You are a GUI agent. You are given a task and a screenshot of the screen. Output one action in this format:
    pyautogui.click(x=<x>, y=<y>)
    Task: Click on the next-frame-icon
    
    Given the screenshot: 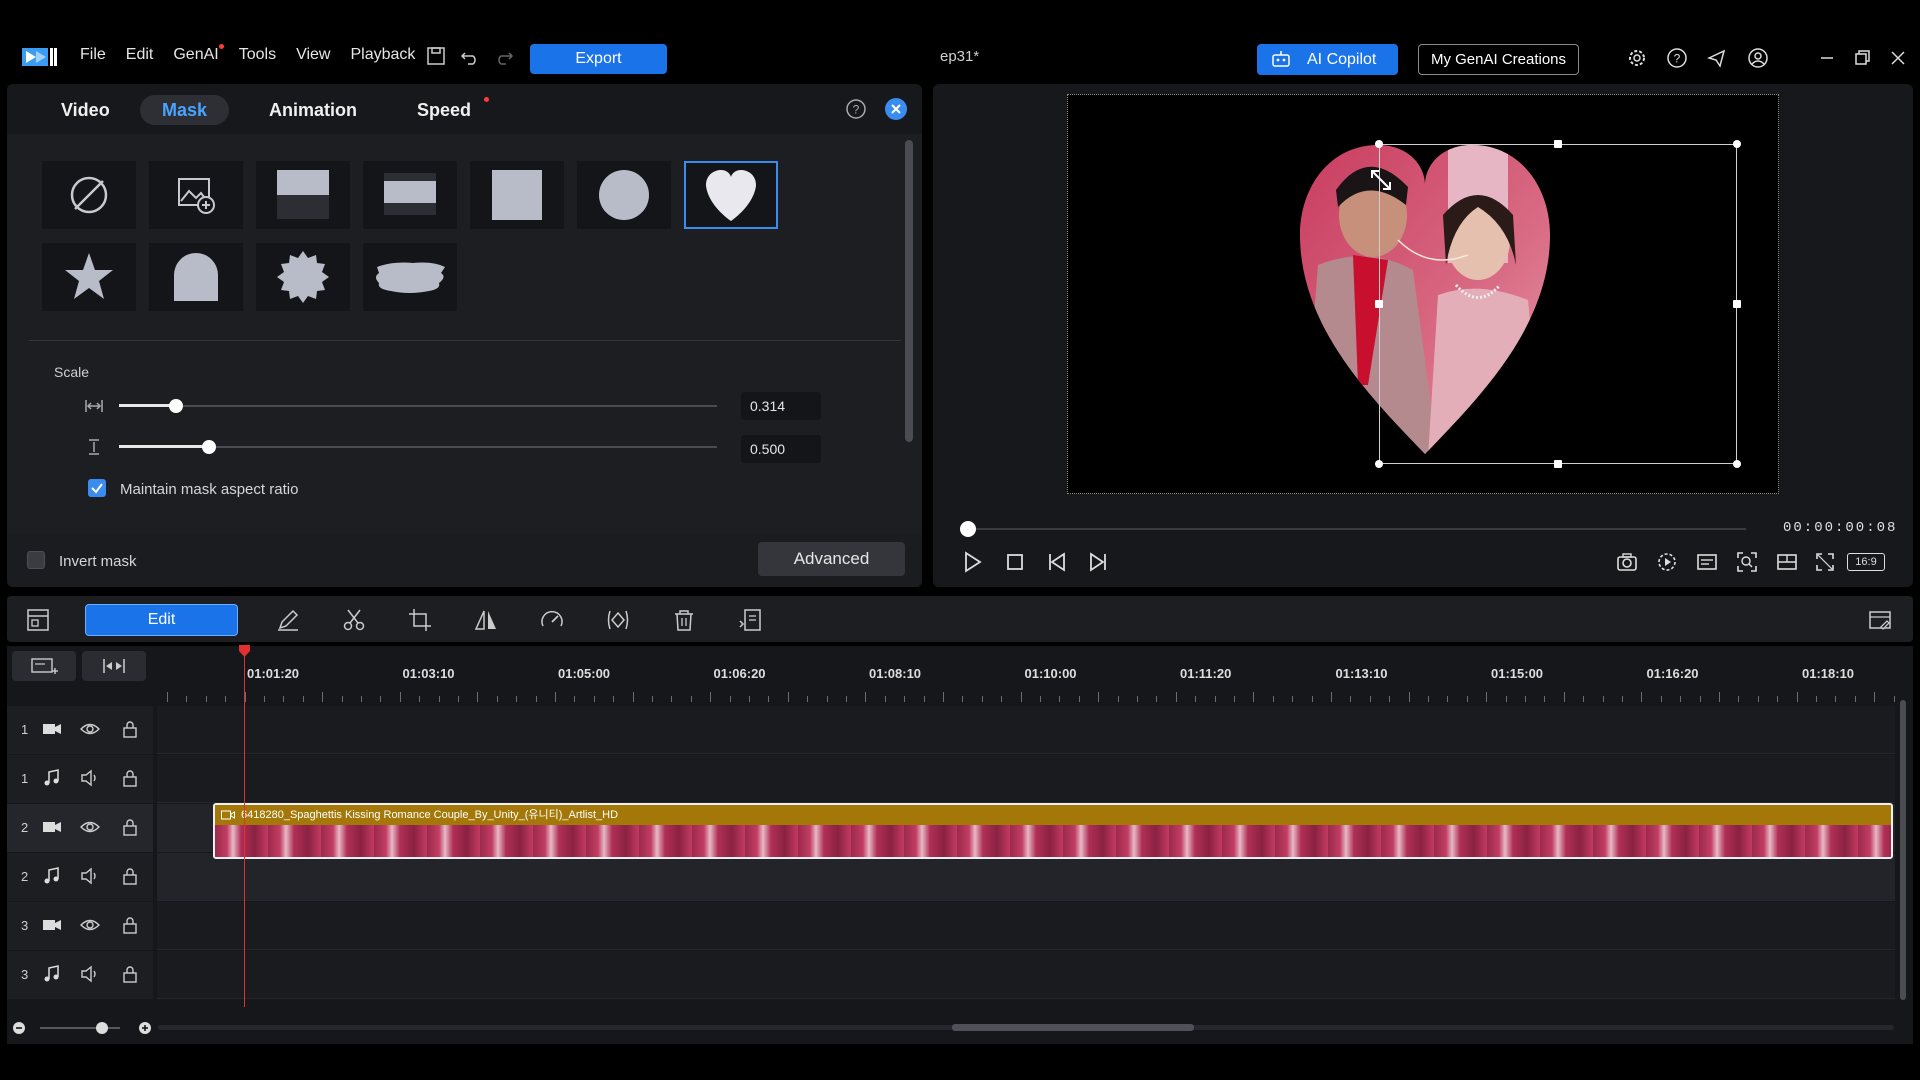 What is the action you would take?
    pyautogui.click(x=1098, y=562)
    